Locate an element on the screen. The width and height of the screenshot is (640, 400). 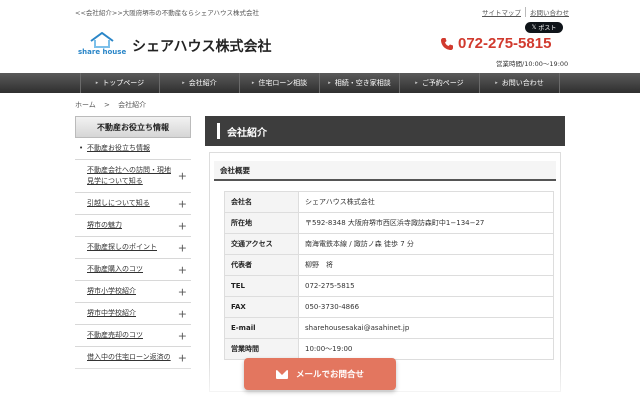
sitemap-link: サイトマップ is located at coordinates (502, 12).